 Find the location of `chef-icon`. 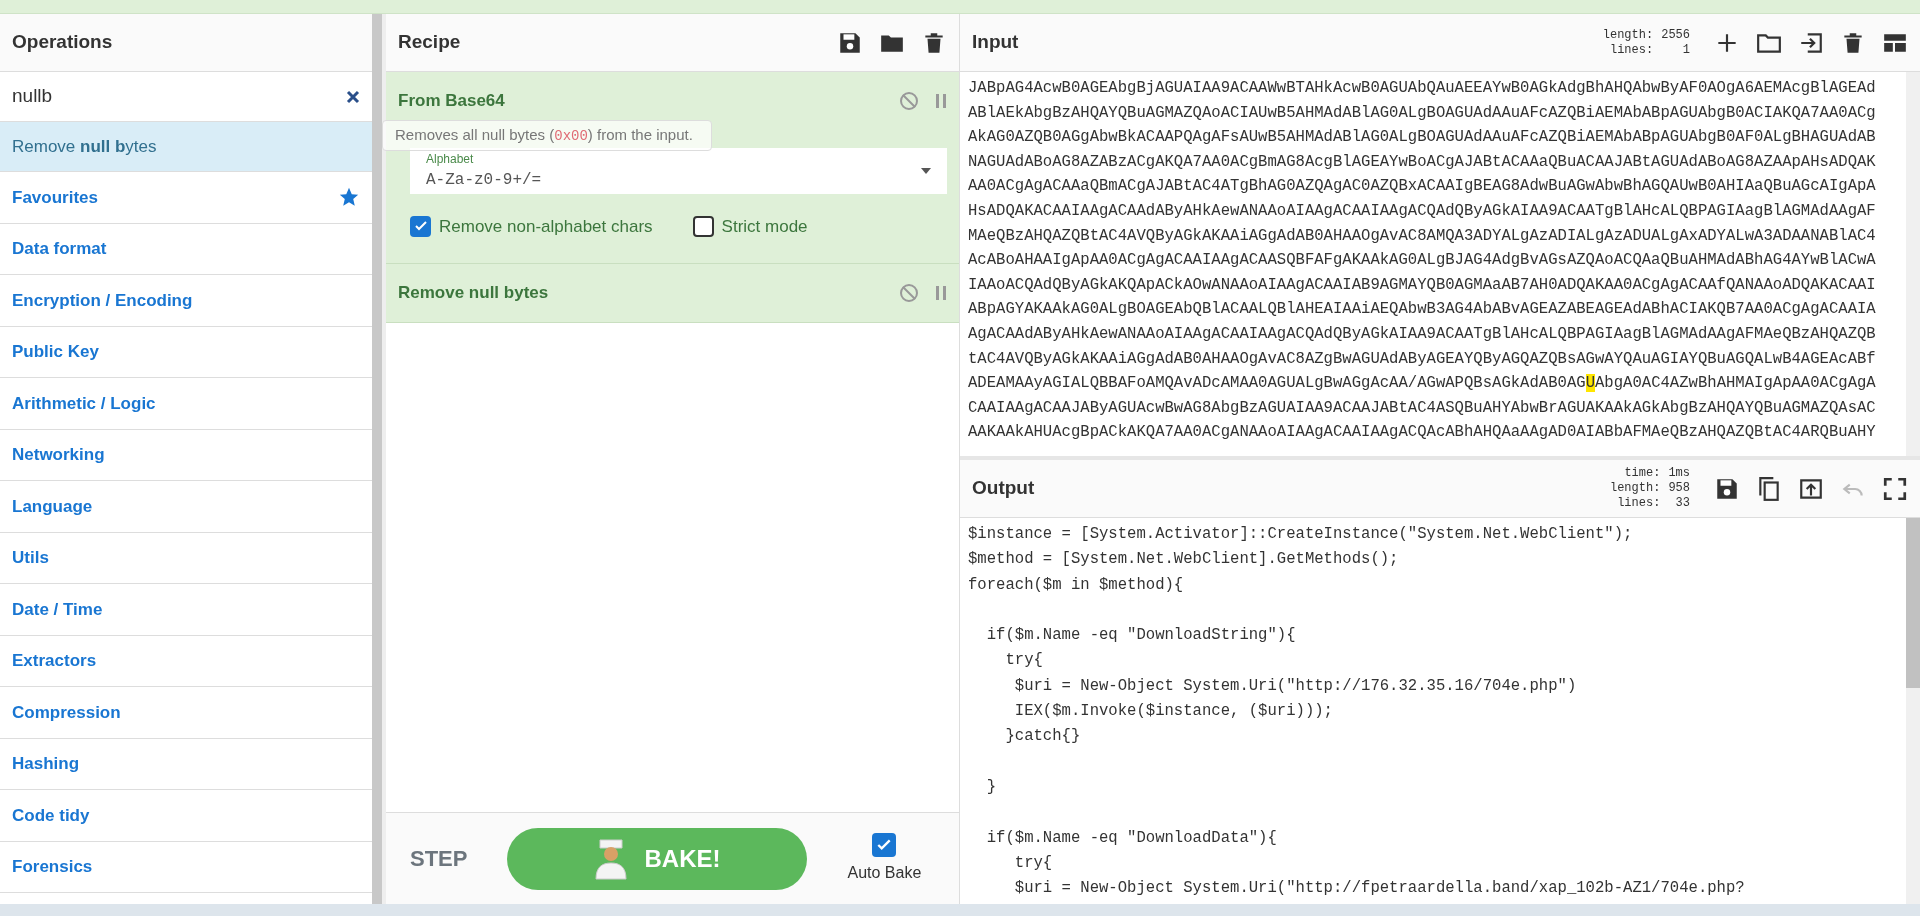

chef-icon is located at coordinates (611, 858).